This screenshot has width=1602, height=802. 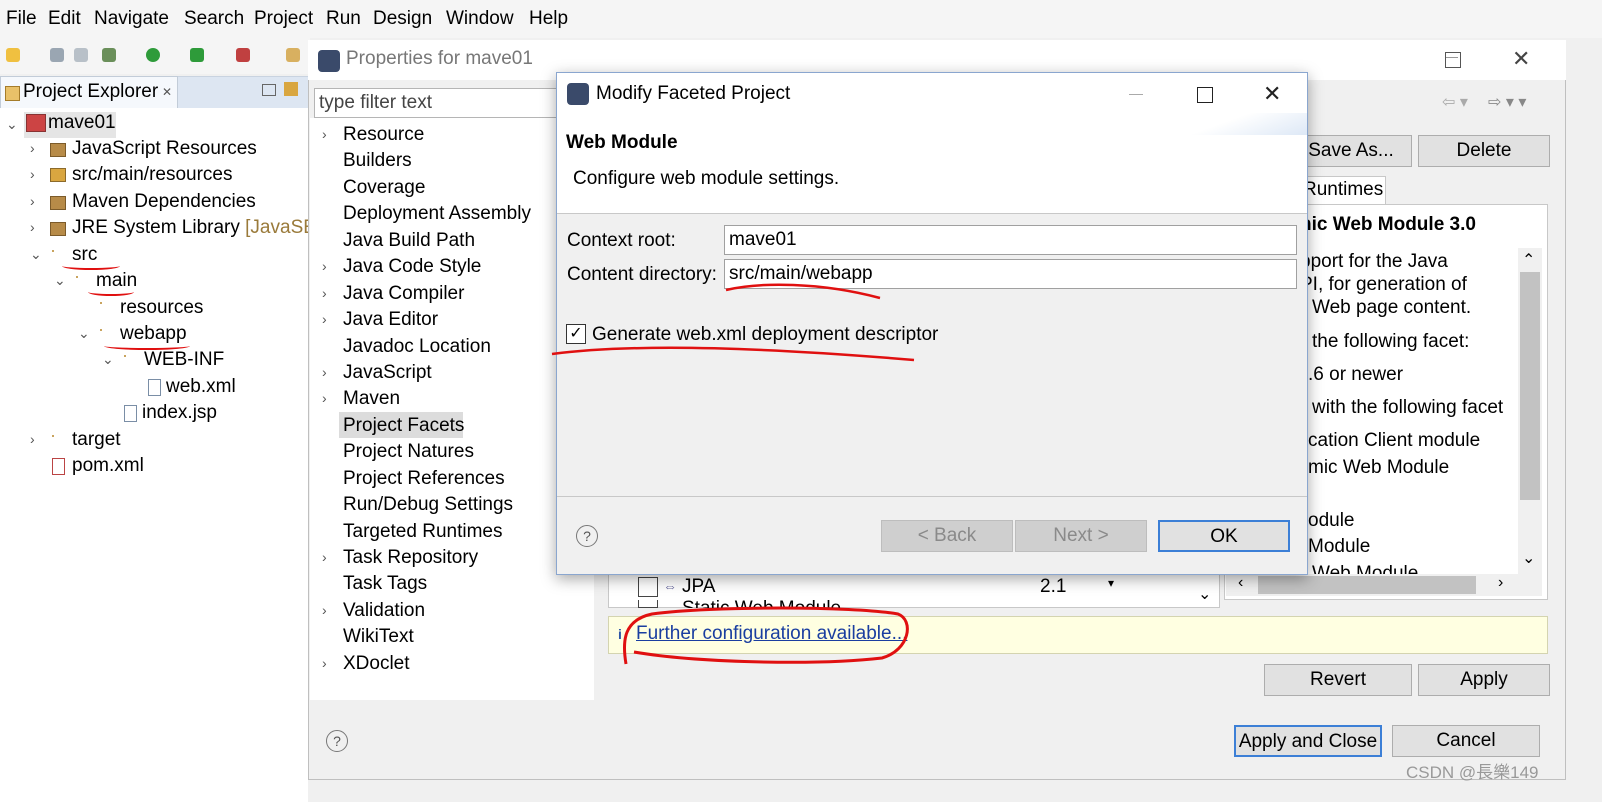 What do you see at coordinates (1136, 94) in the screenshot?
I see `minimize-icon` at bounding box center [1136, 94].